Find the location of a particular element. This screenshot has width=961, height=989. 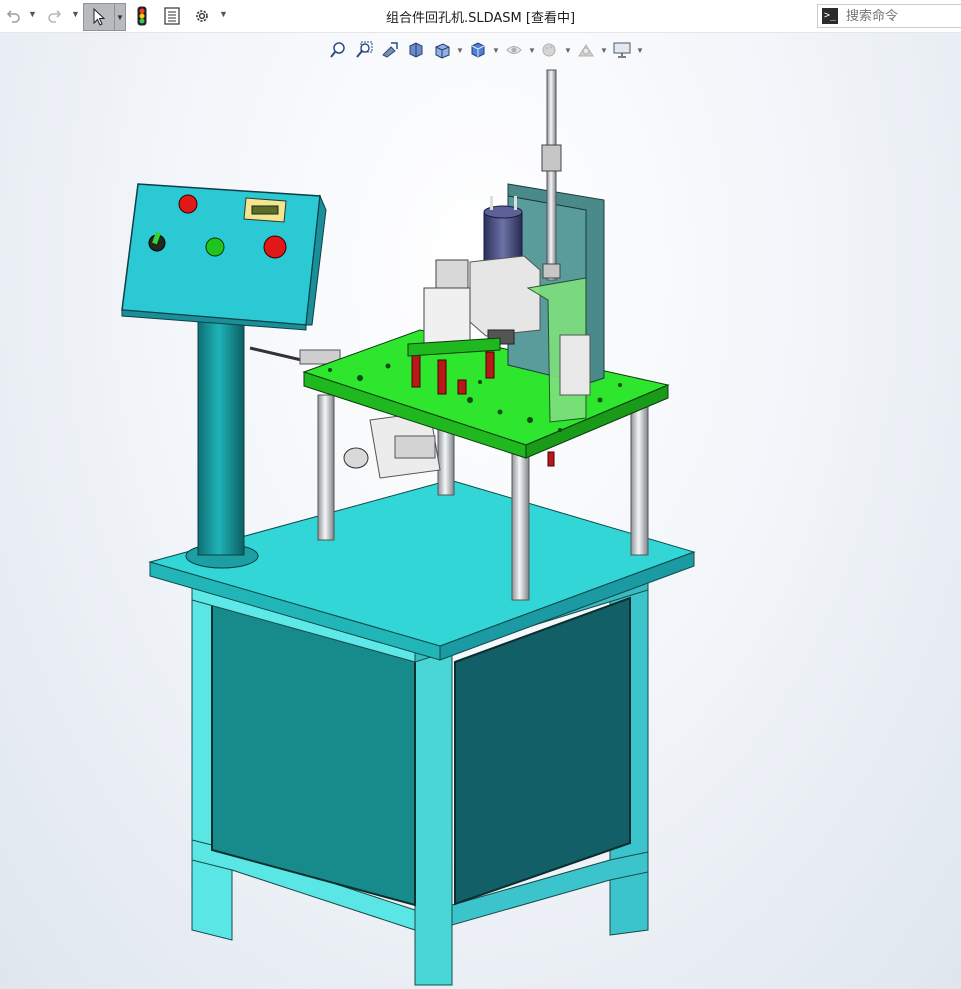

control-box is located at coordinates (224, 257).